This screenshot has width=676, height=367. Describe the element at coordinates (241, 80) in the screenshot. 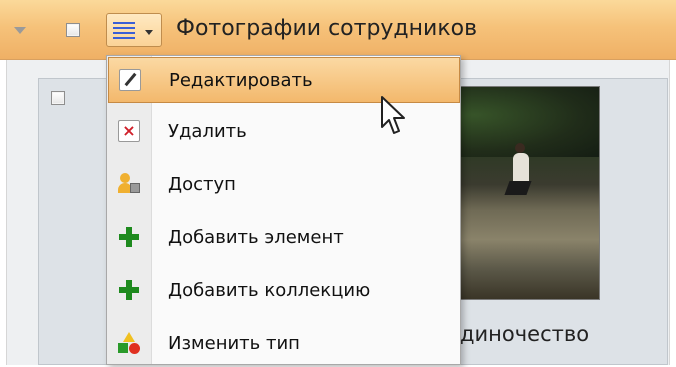

I see `menu-item-label: Редактировать` at that location.